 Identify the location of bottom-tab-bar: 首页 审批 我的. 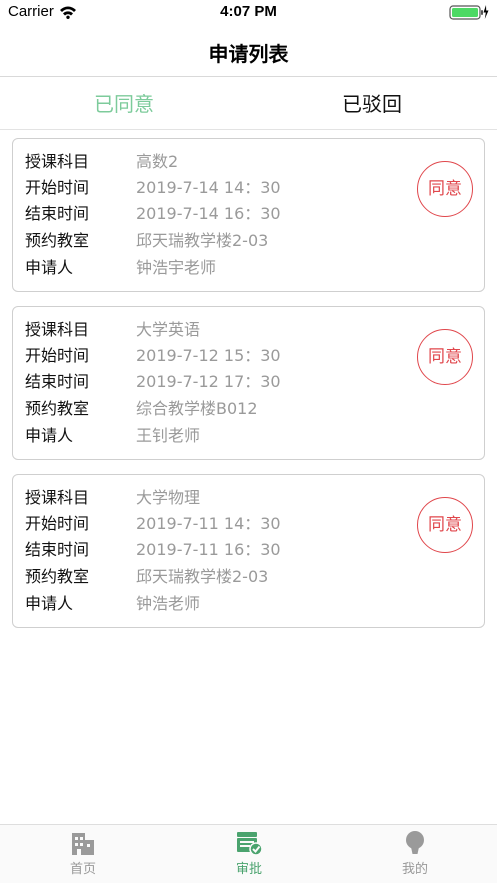
(248, 853).